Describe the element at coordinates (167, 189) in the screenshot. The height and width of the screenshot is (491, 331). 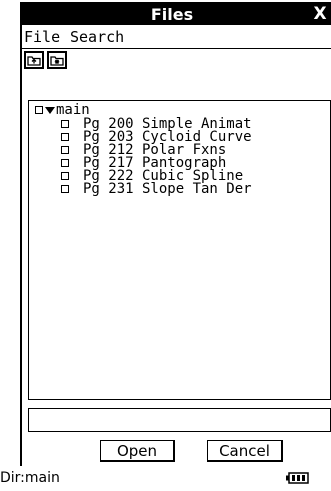
I see `file-name: Pg 231 Slope Tan Der` at that location.